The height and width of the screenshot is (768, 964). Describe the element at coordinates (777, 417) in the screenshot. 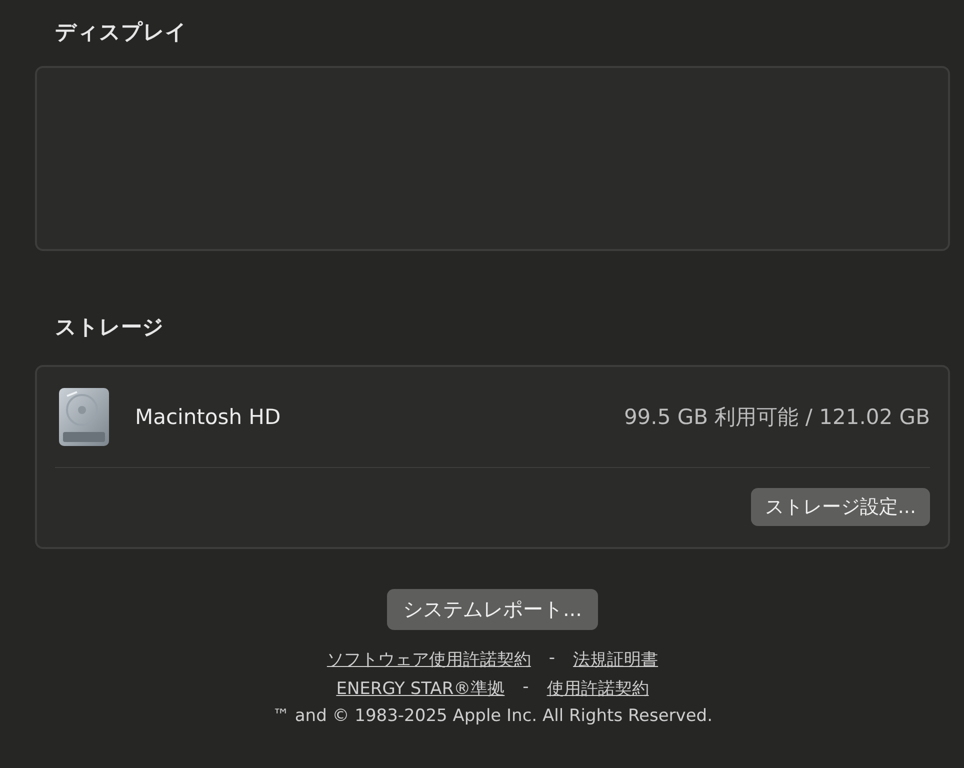

I see `disk-capacity: 99.5 GB 利用可能 / 121.02 GB` at that location.